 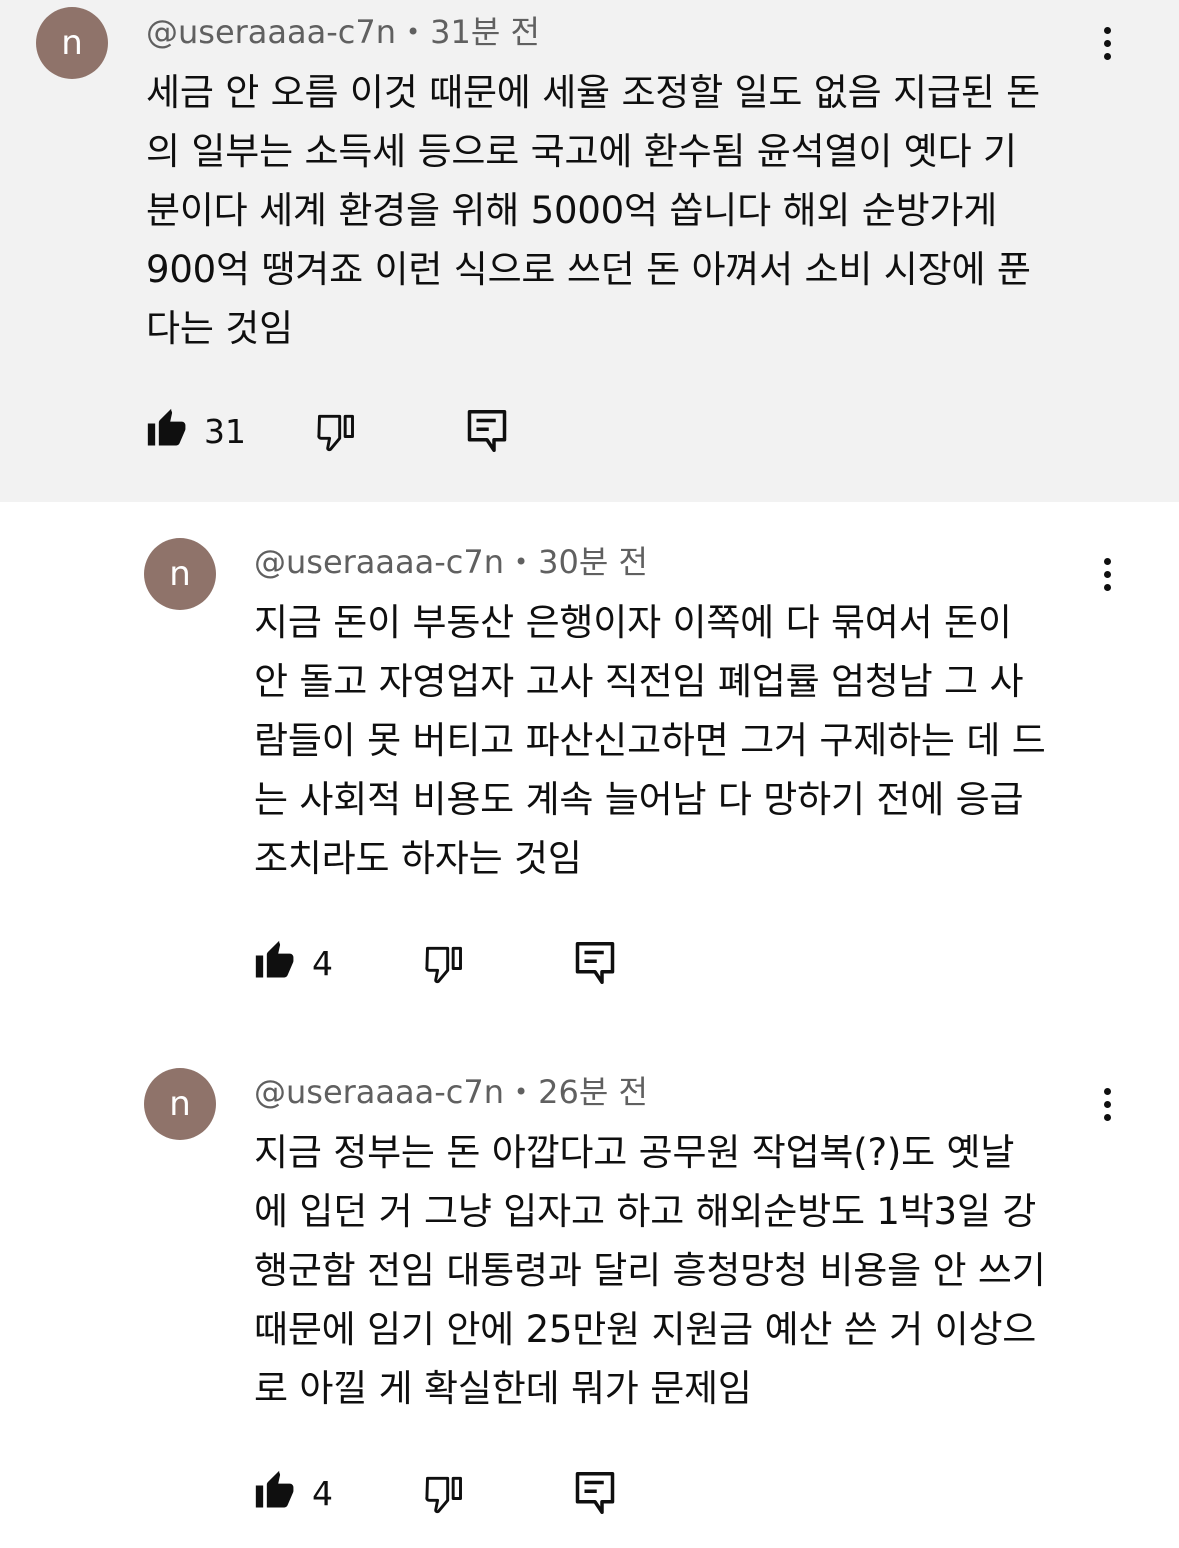 I want to click on comment-line: 분이다 세계 환경을 위해 5000억 쏩니다 해외 순방가게, so click(x=572, y=210).